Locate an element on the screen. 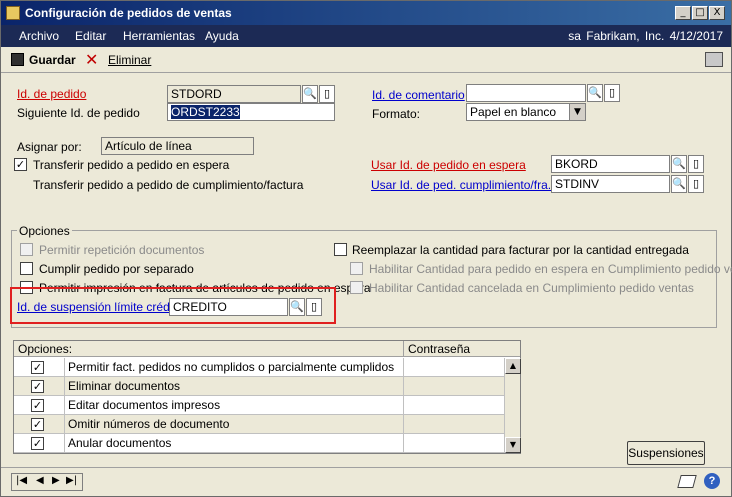 This screenshot has height=497, width=732. delete-label: Eliminar is located at coordinates (130, 60).